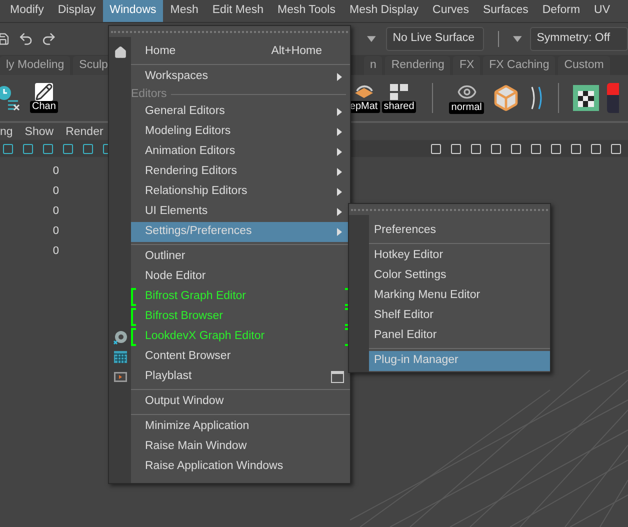 This screenshot has width=628, height=527. Describe the element at coordinates (120, 357) in the screenshot. I see `grid-icon` at that location.